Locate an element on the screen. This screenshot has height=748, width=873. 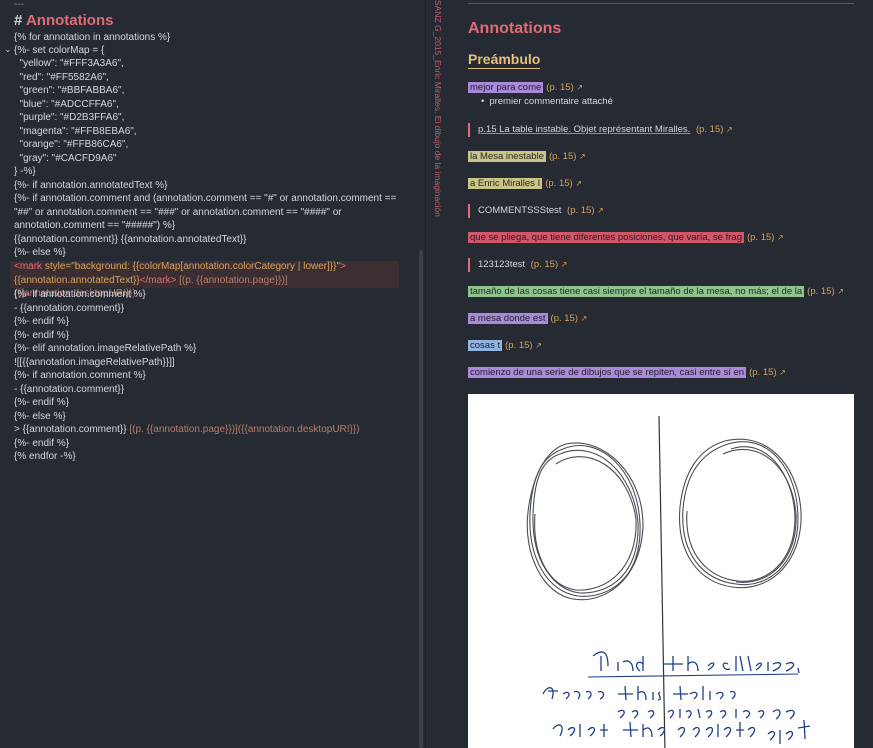
code-line: {%- if annotation.annotatedText %} is located at coordinates (206, 186).